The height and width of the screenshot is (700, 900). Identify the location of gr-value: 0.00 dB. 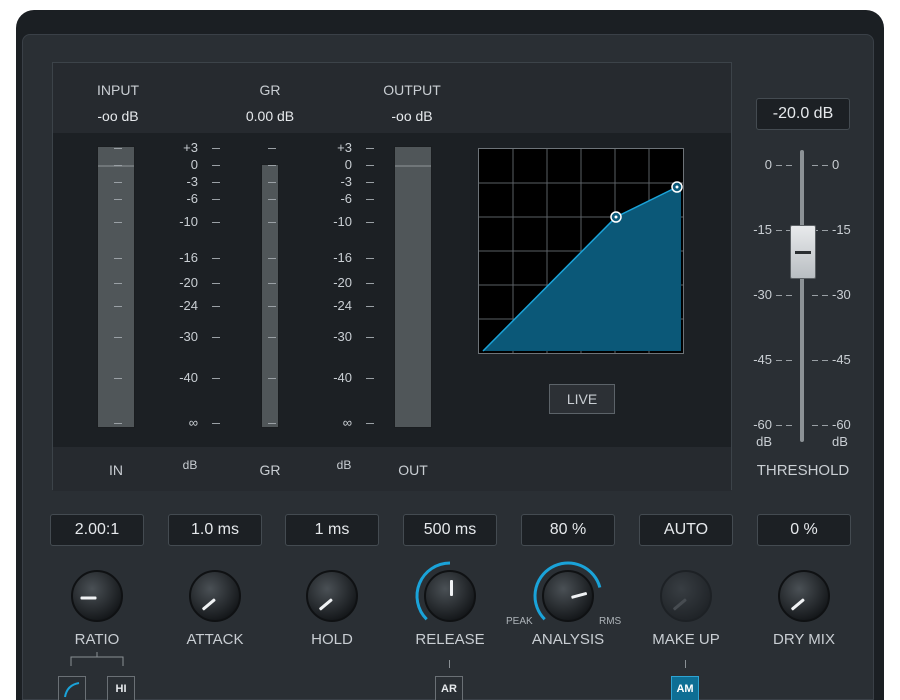
(270, 116).